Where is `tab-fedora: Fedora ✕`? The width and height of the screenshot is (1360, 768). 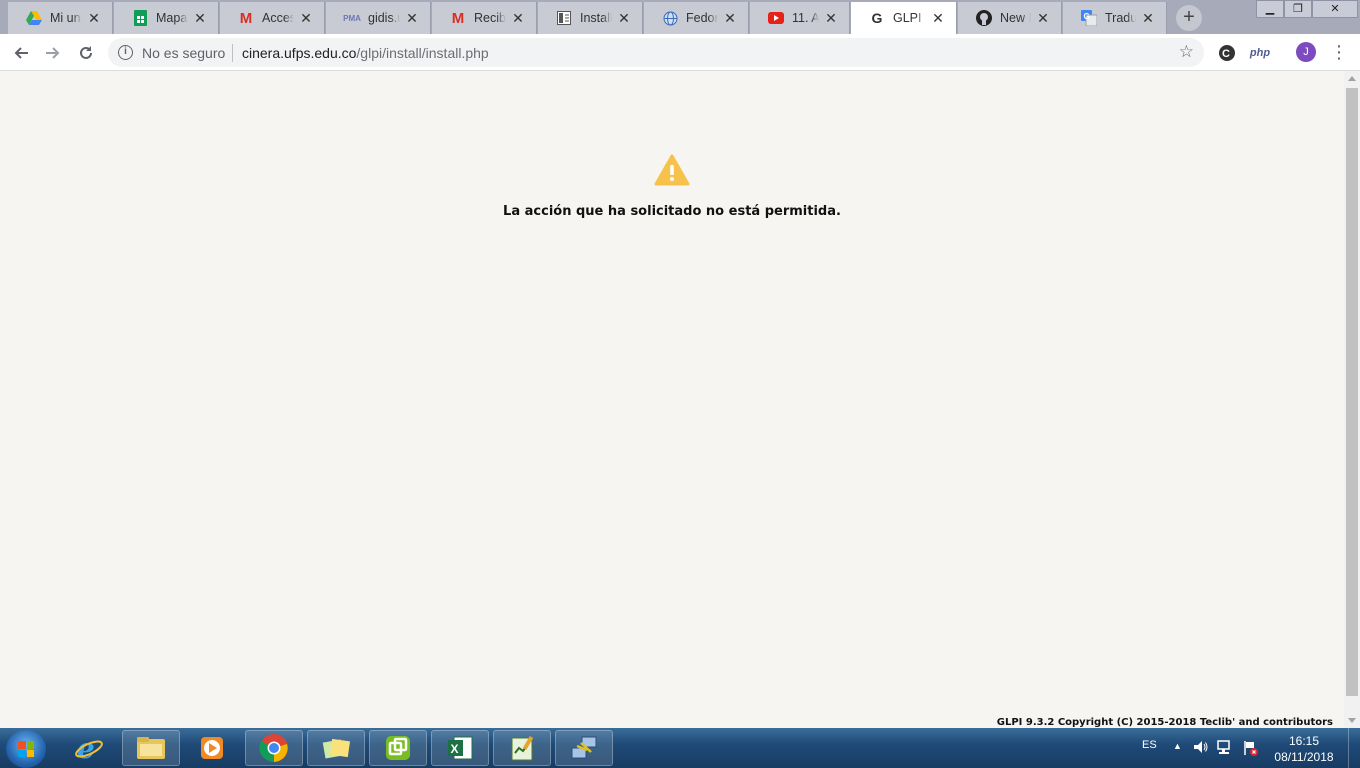
tab-fedora: Fedora ✕ is located at coordinates (696, 18).